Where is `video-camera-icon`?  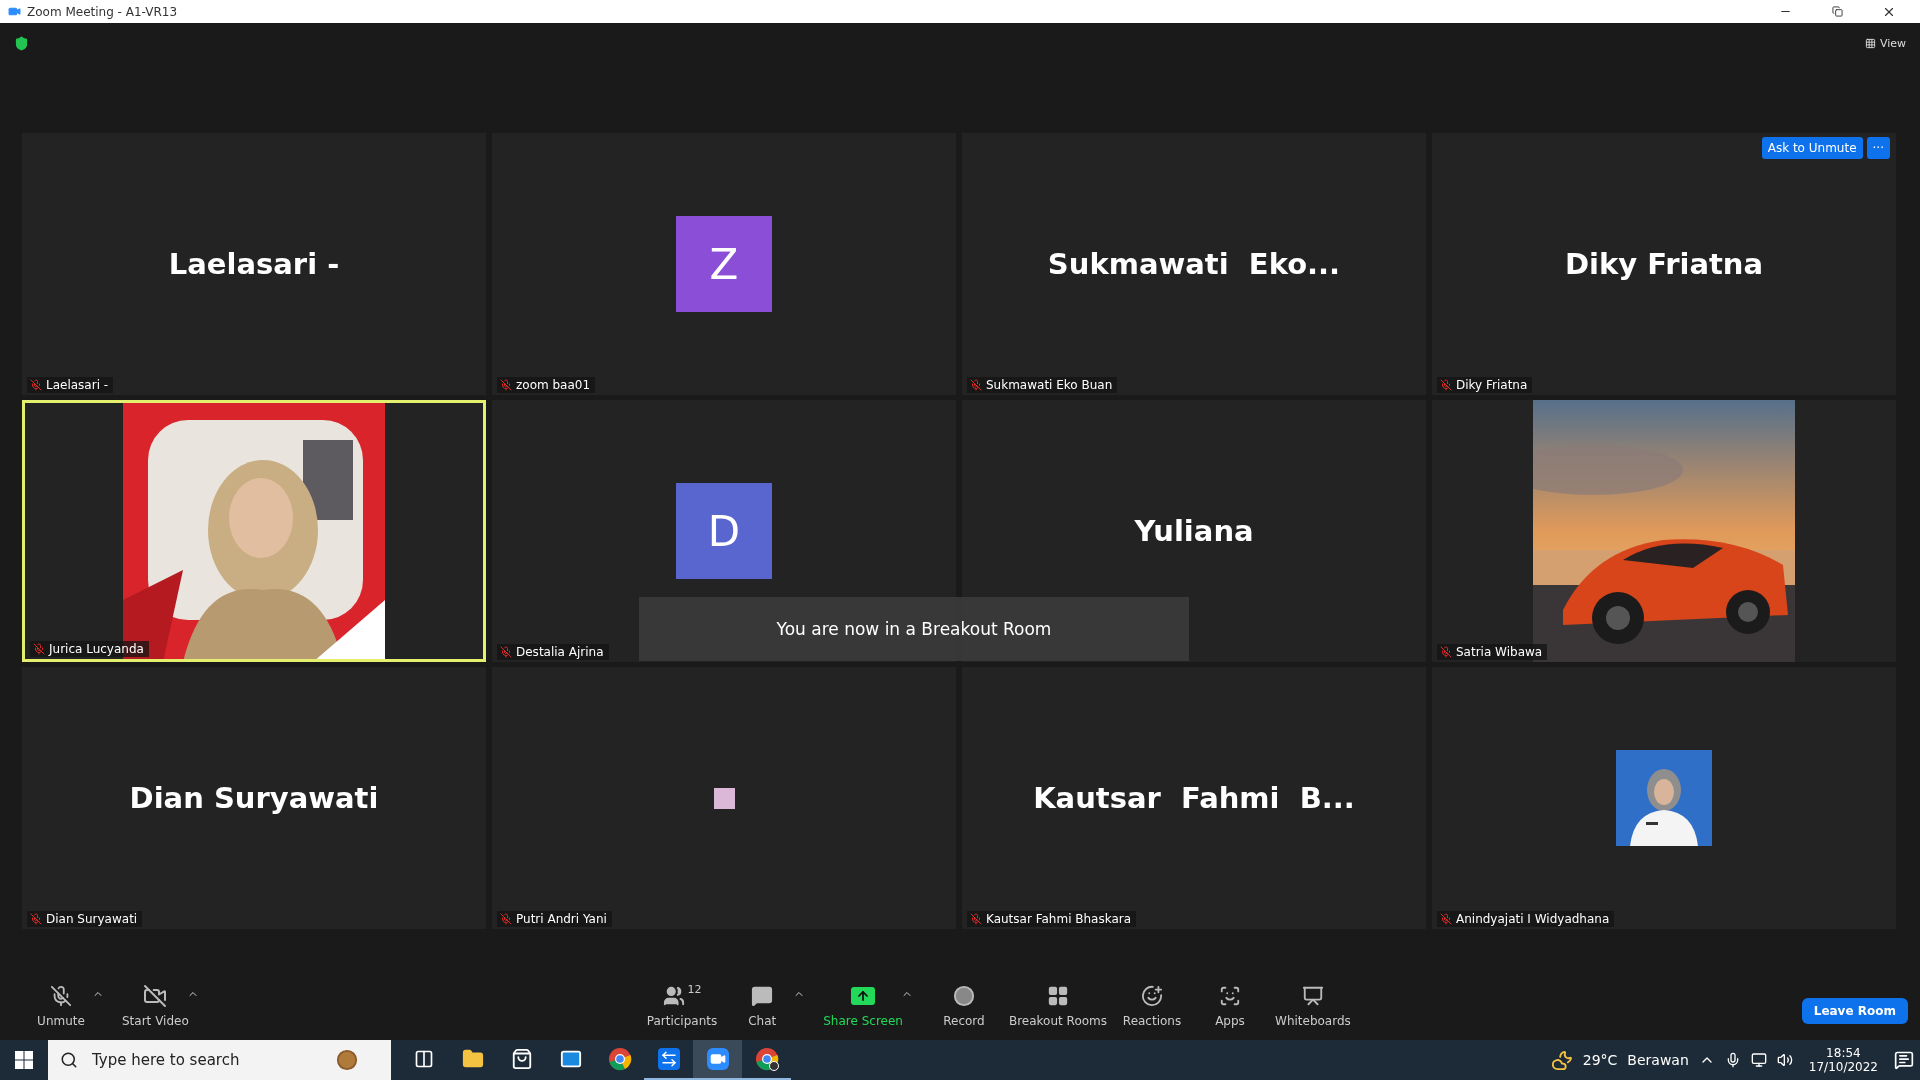
video-camera-icon is located at coordinates (717, 1059).